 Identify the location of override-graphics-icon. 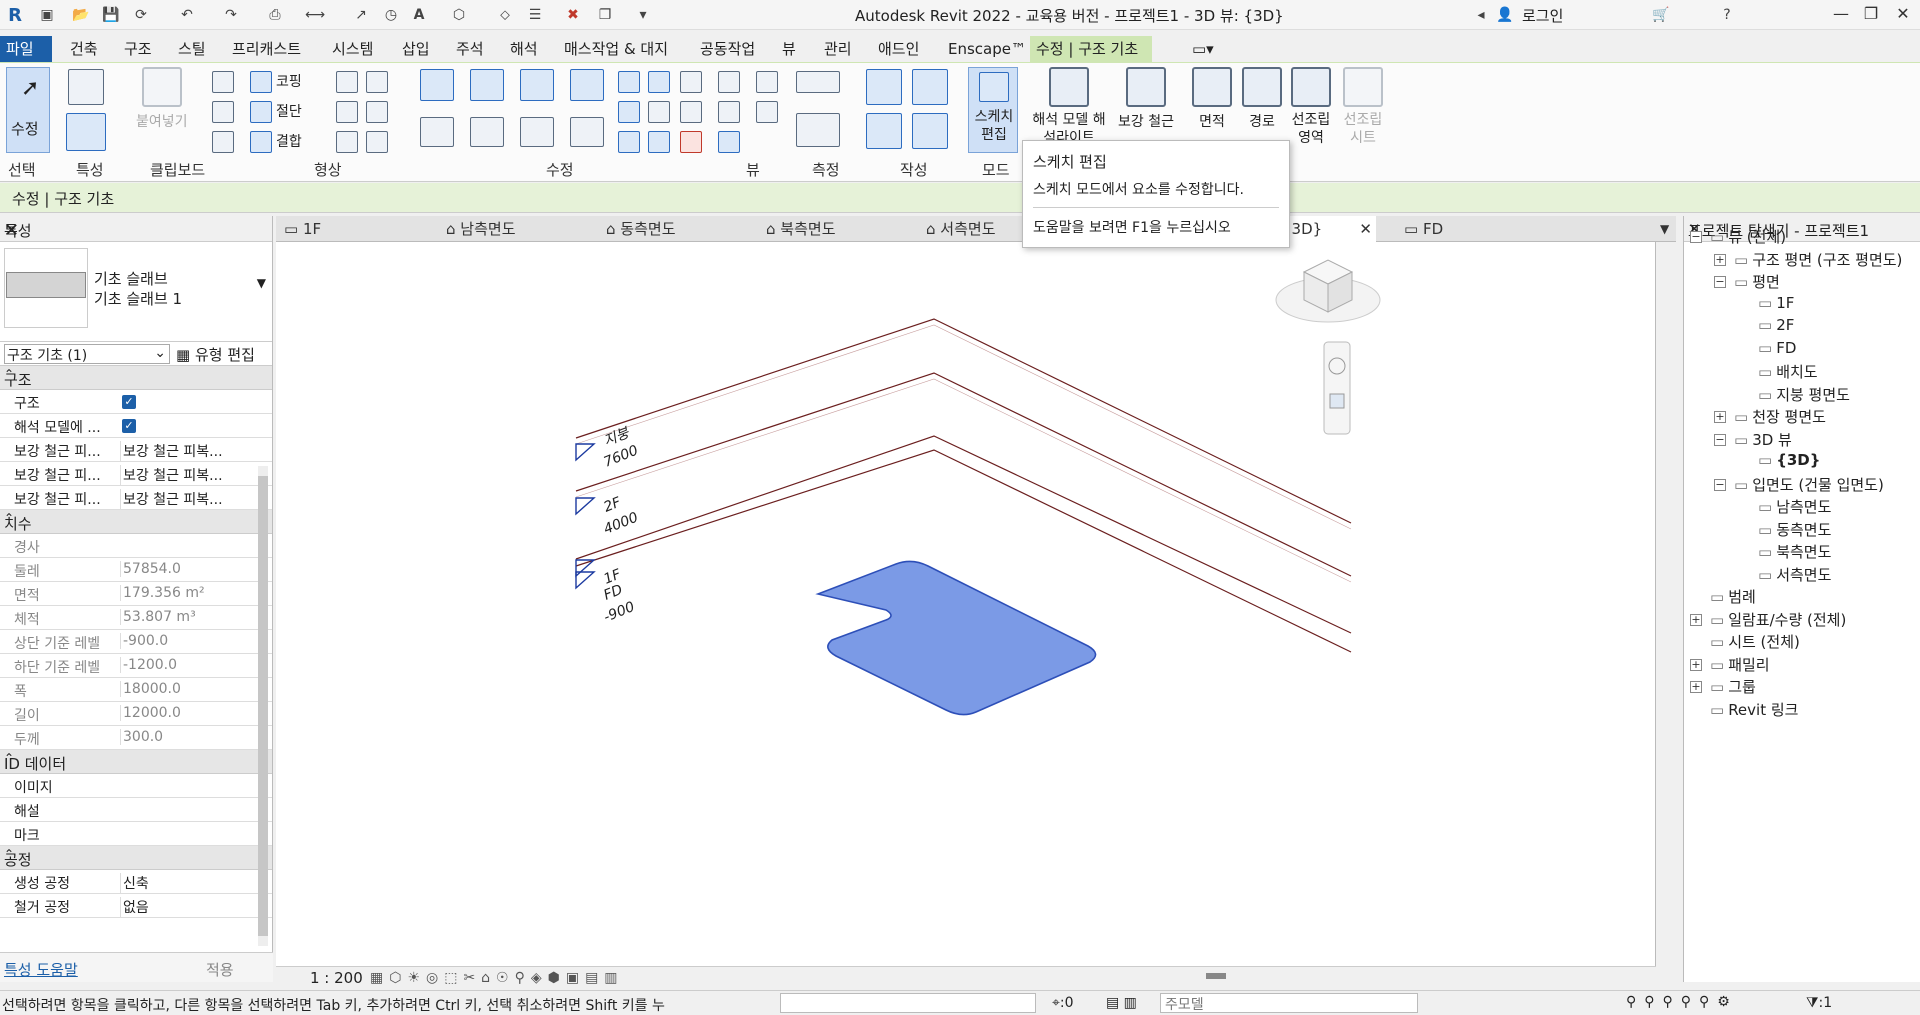
(767, 82).